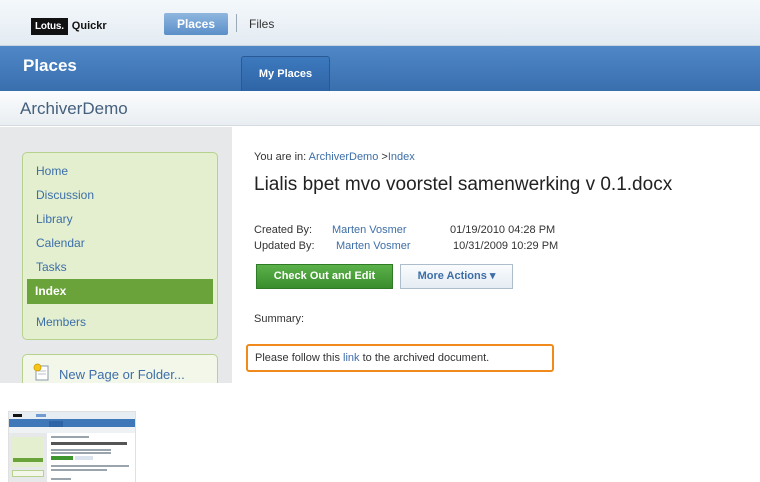  What do you see at coordinates (84, 458) in the screenshot?
I see `thumb-more-actions` at bounding box center [84, 458].